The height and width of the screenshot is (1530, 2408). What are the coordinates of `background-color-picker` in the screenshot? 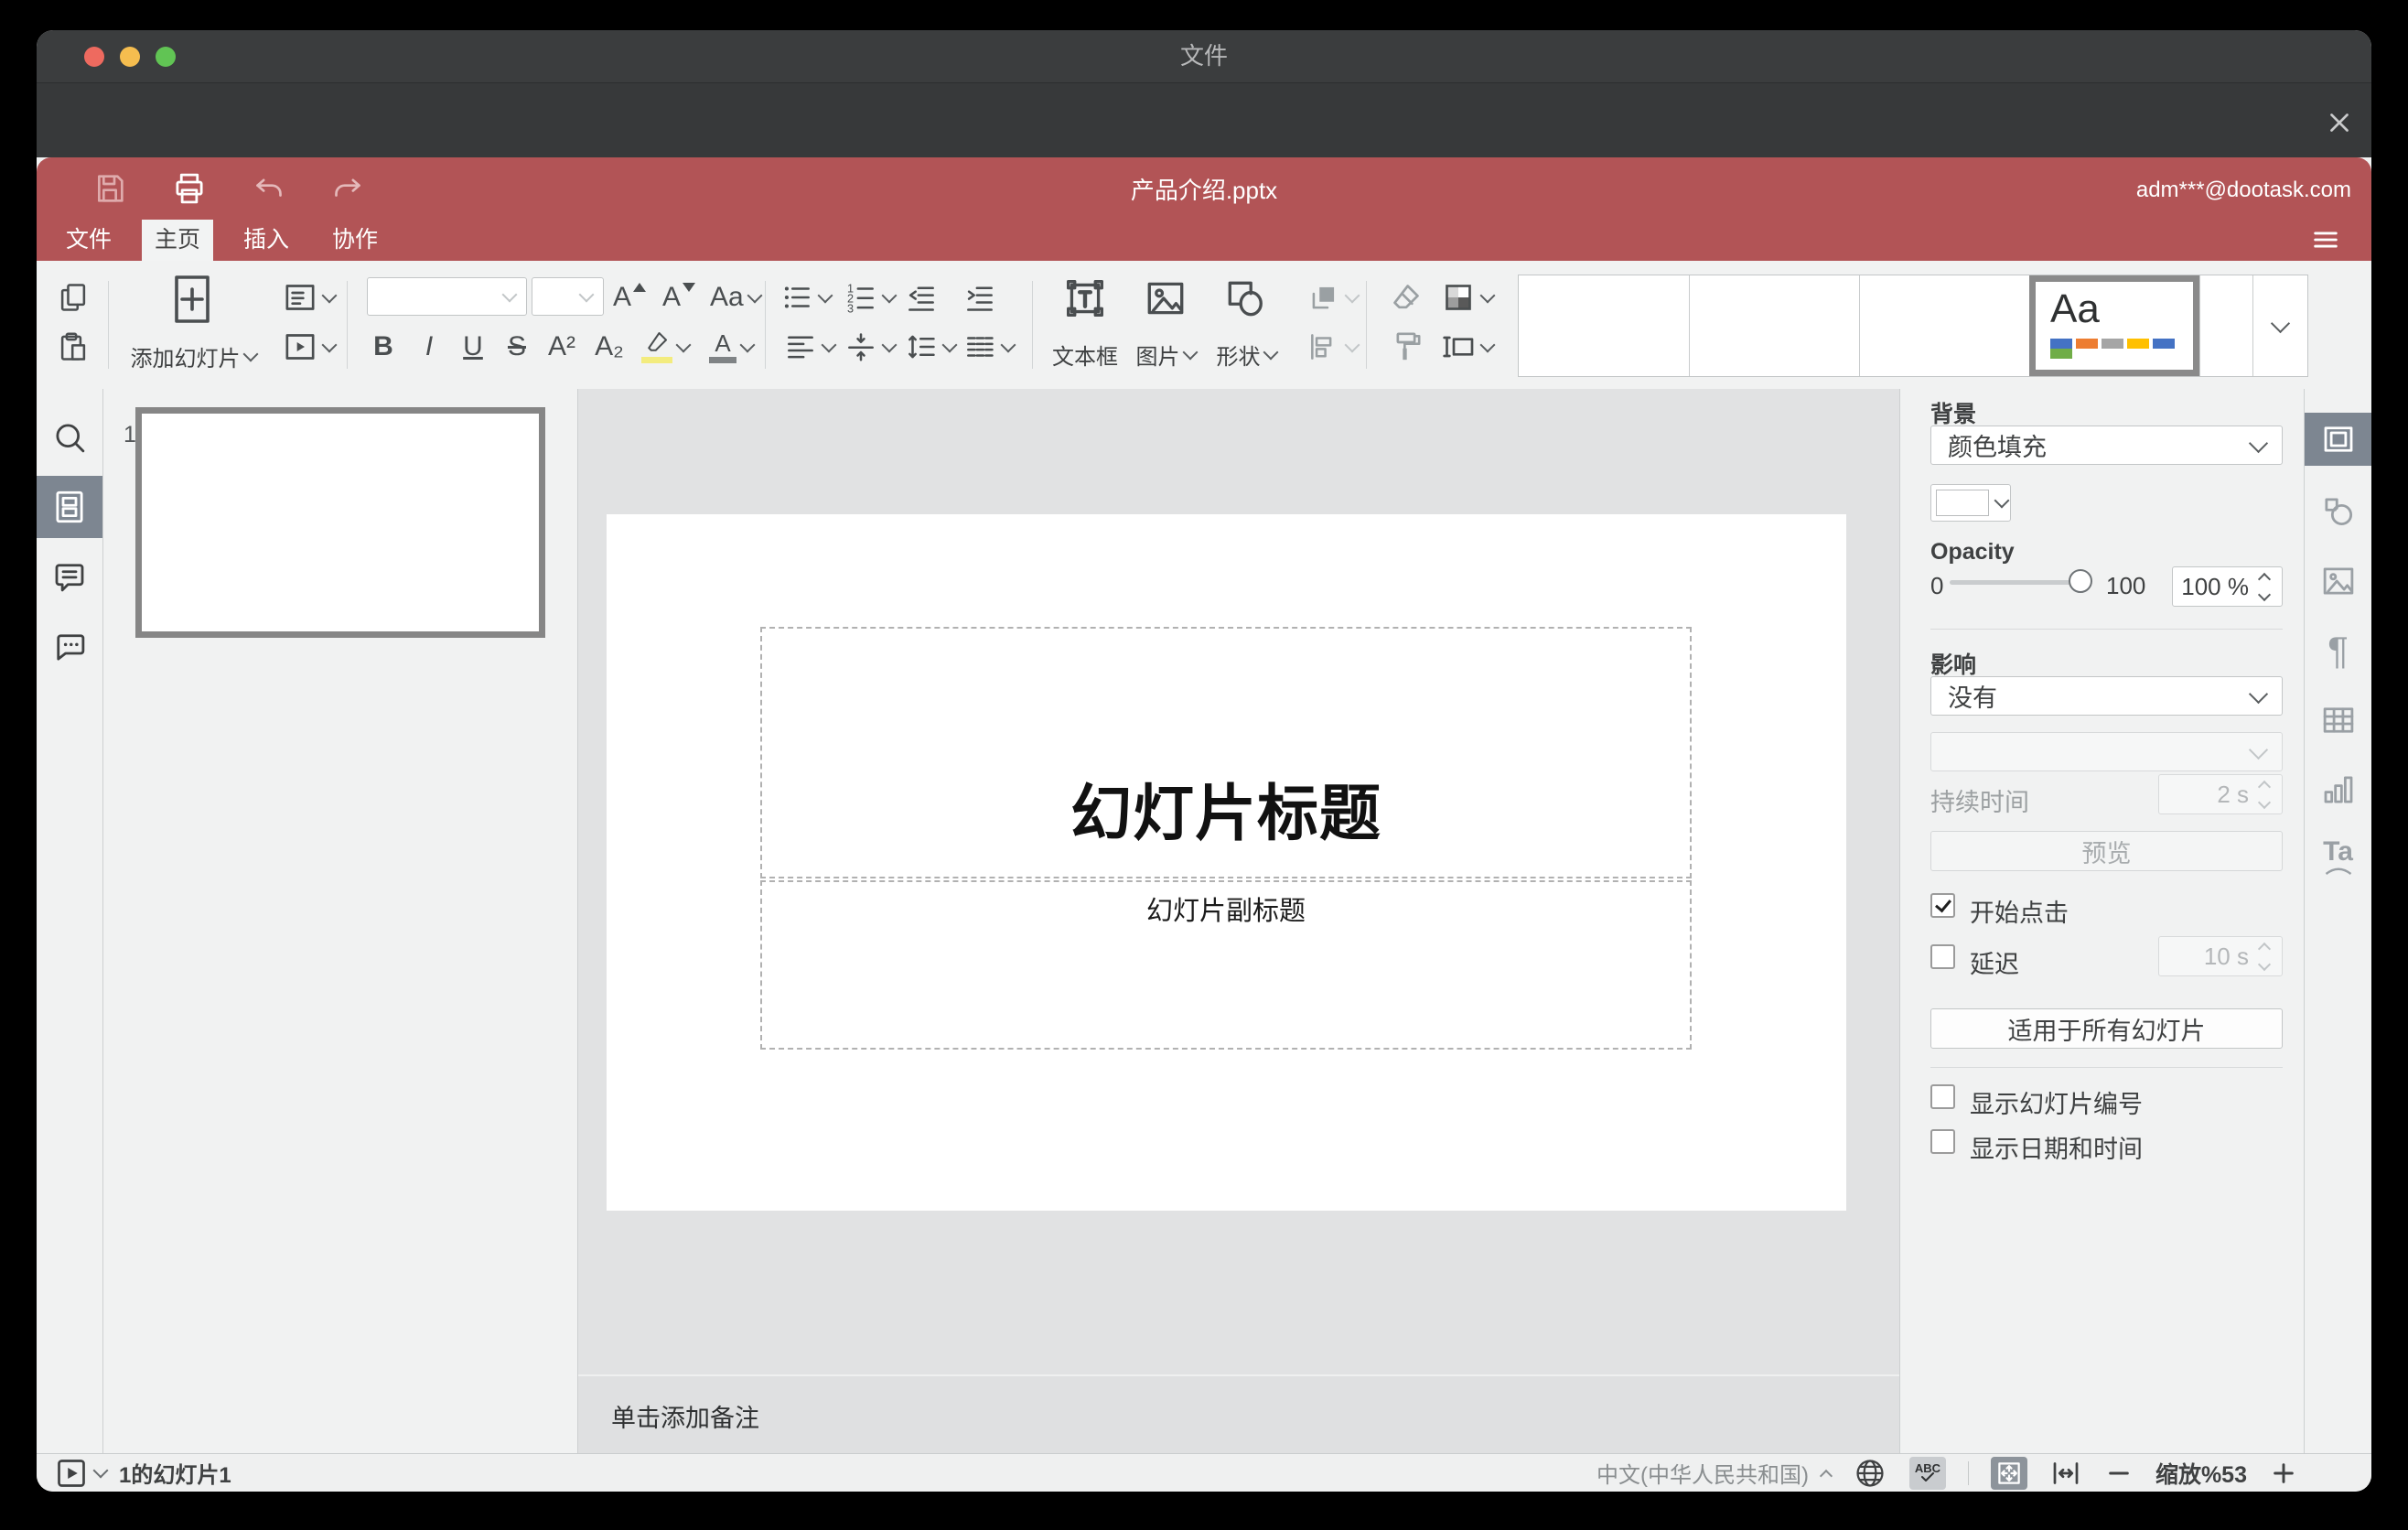 It's located at (1970, 503).